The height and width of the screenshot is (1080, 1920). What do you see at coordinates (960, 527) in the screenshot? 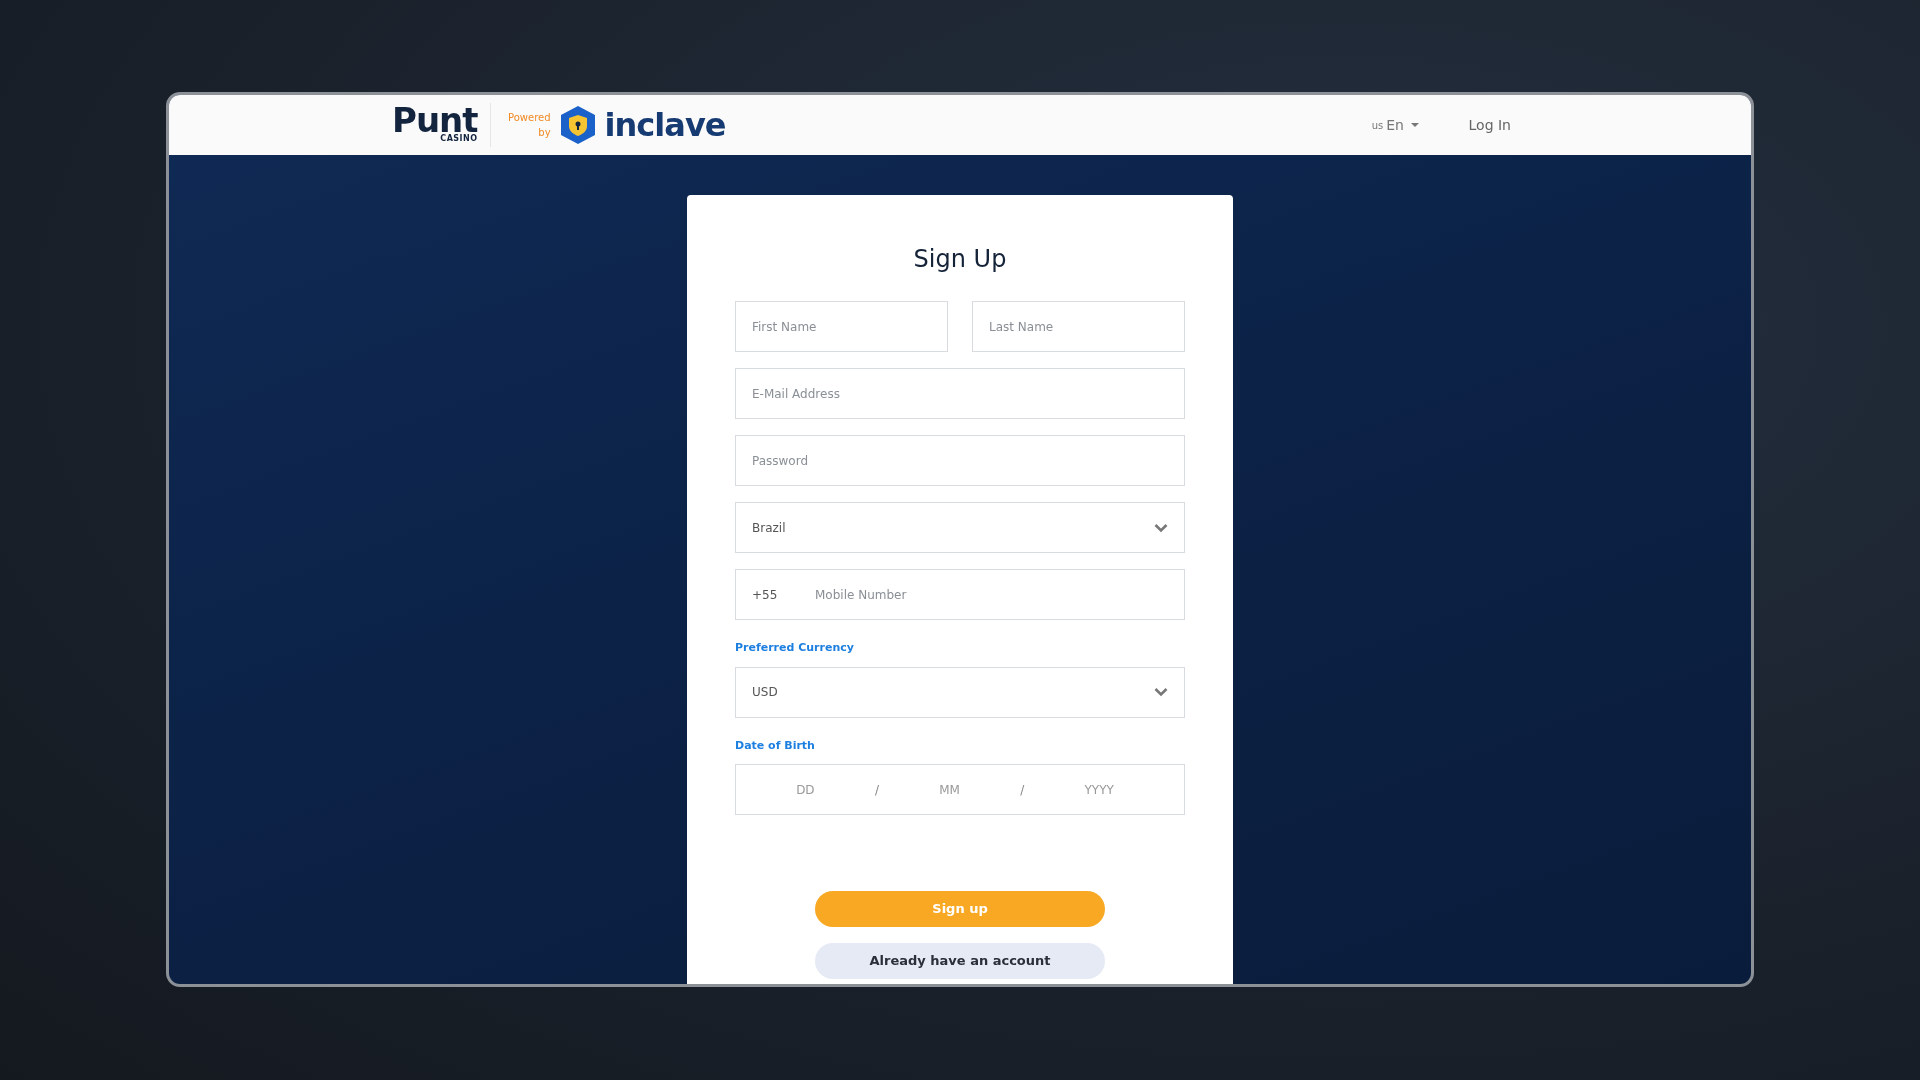
I see `select-field: Brazil` at bounding box center [960, 527].